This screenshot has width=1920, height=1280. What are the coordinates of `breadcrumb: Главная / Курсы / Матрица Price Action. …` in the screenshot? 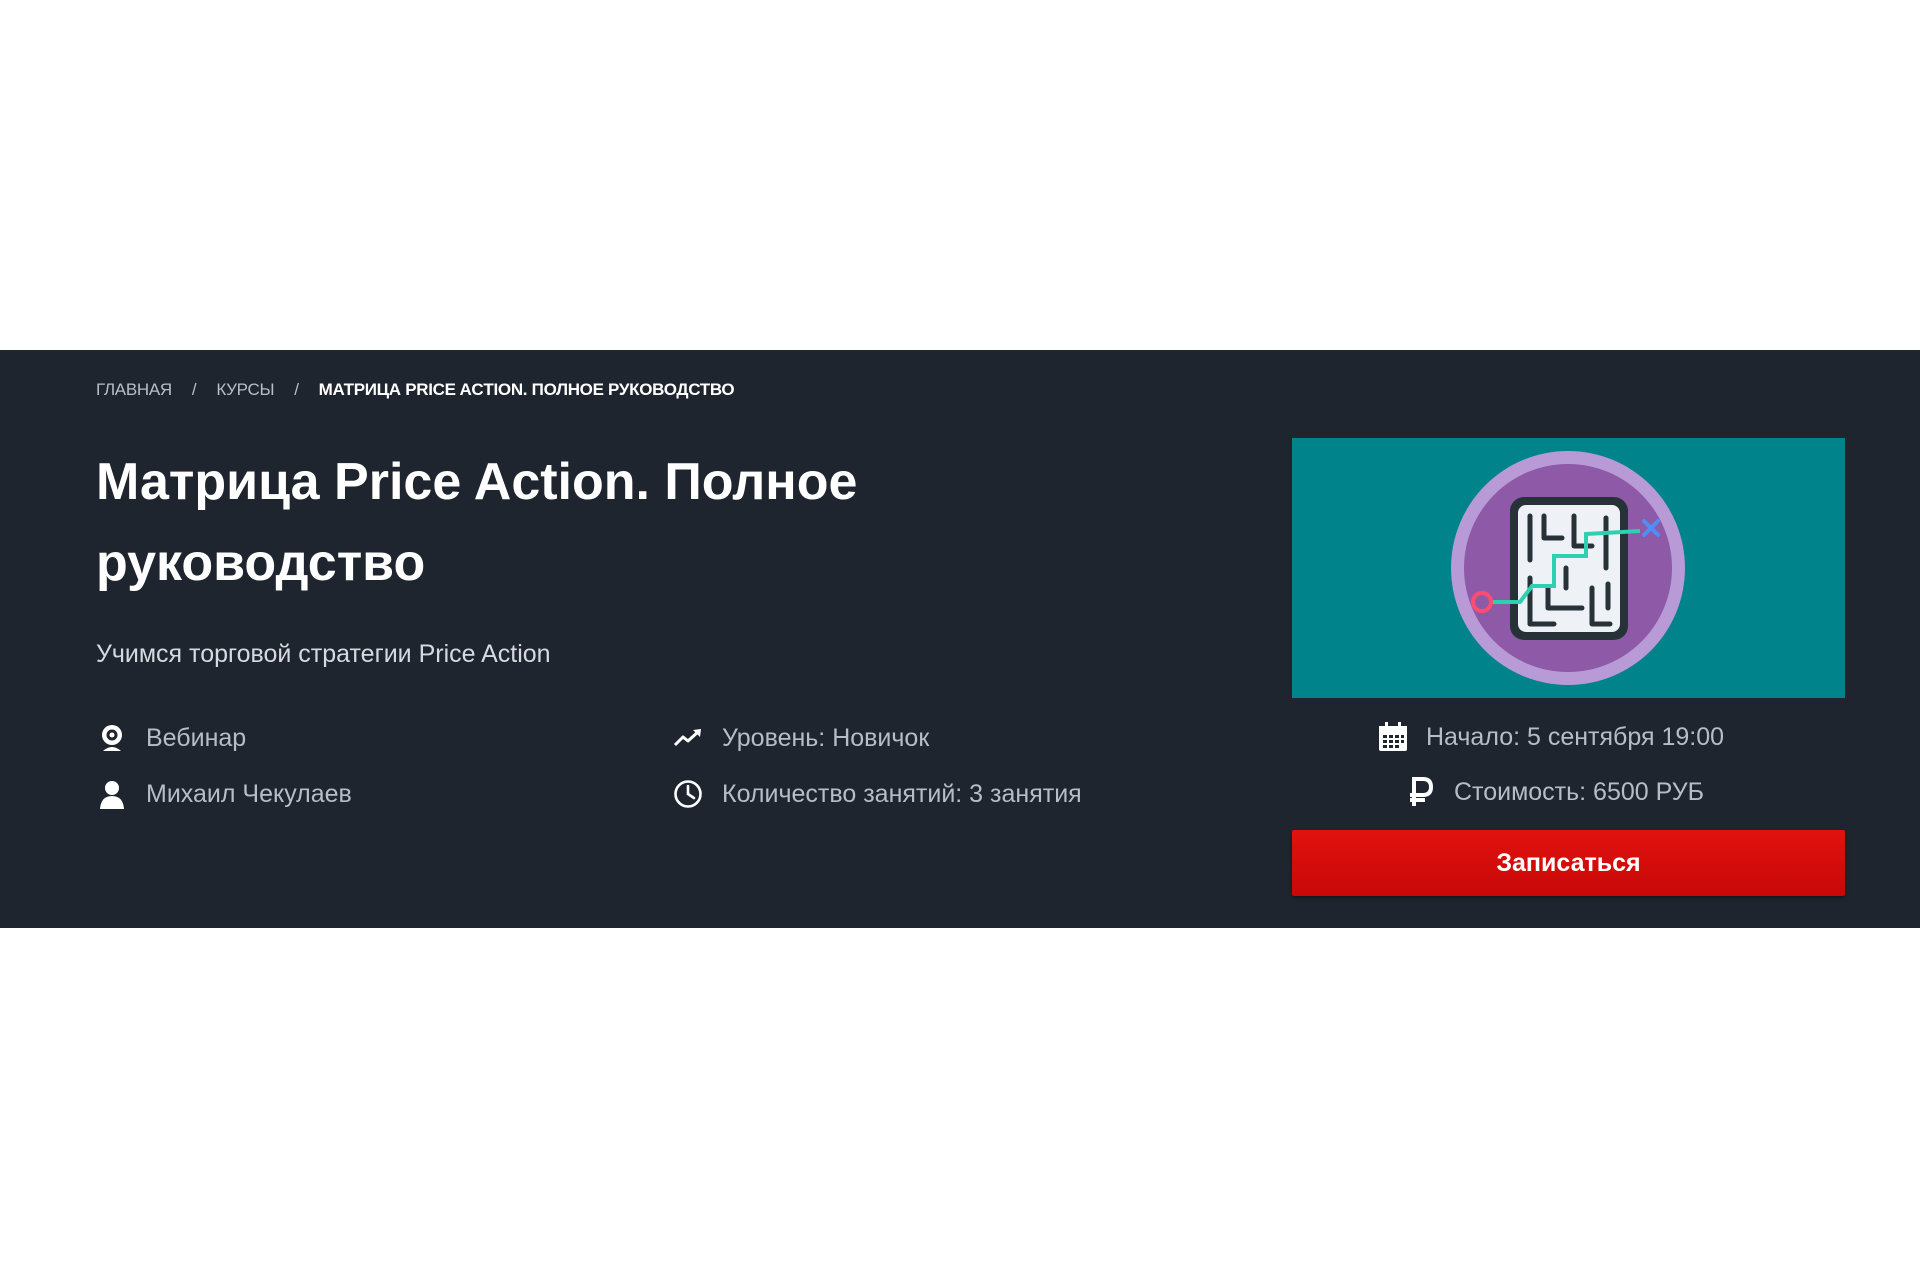 It's located at (415, 390).